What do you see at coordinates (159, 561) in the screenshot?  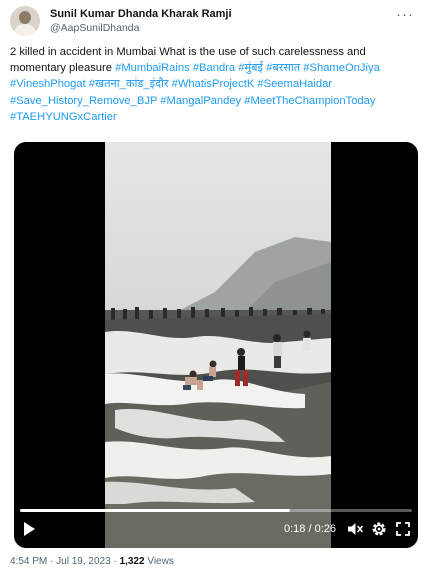 I see `views-label: Views` at bounding box center [159, 561].